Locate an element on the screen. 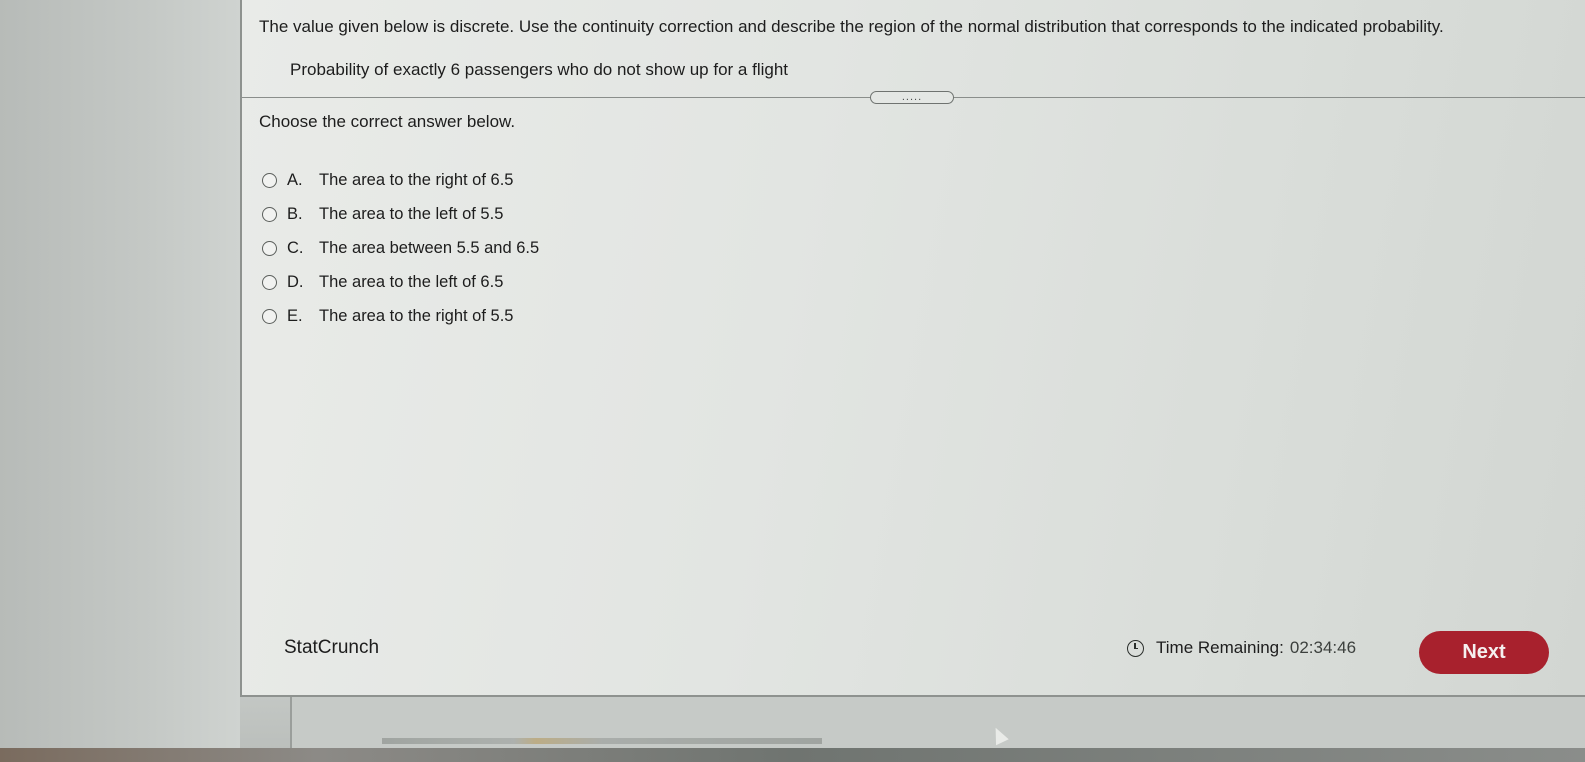 This screenshot has width=1585, height=762. time-remaining-value: 02:34:46 is located at coordinates (1323, 647).